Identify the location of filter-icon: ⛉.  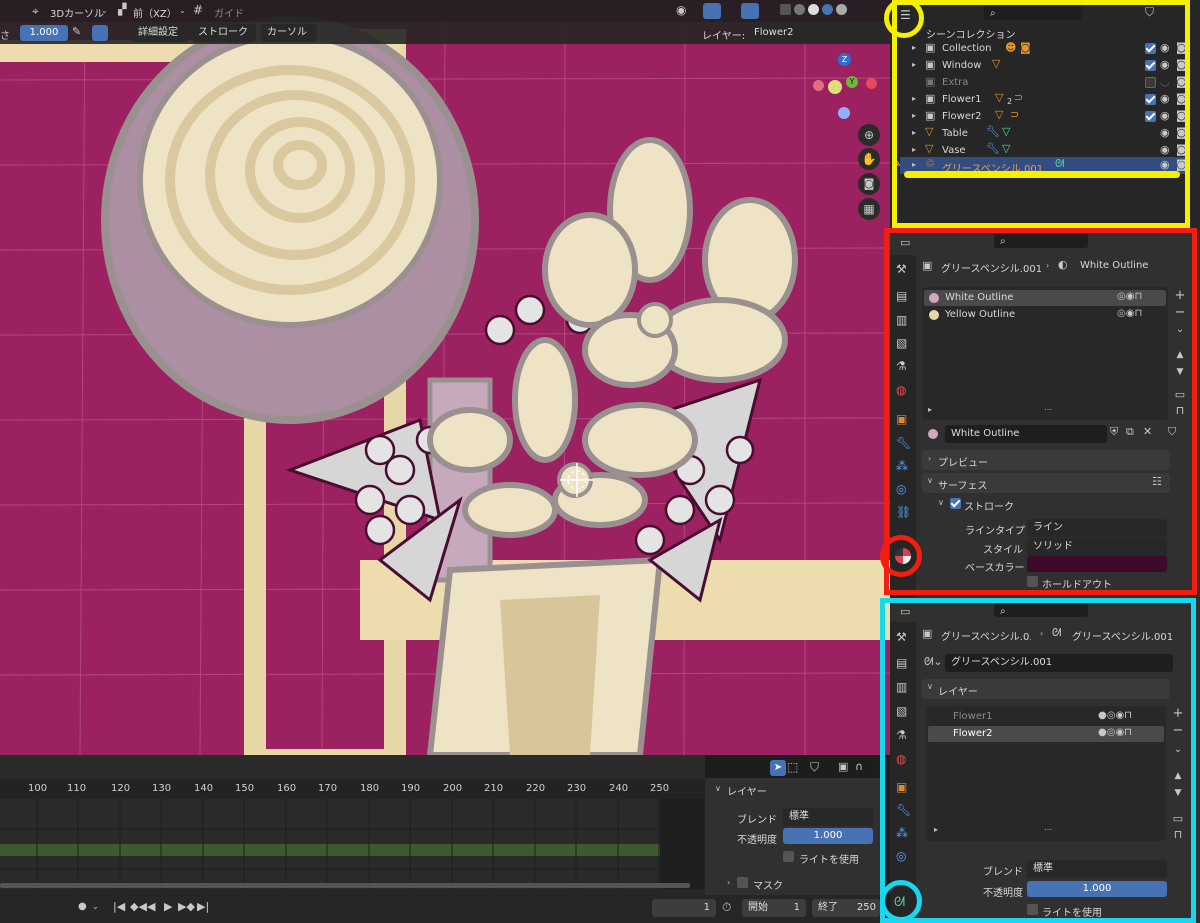
(814, 767).